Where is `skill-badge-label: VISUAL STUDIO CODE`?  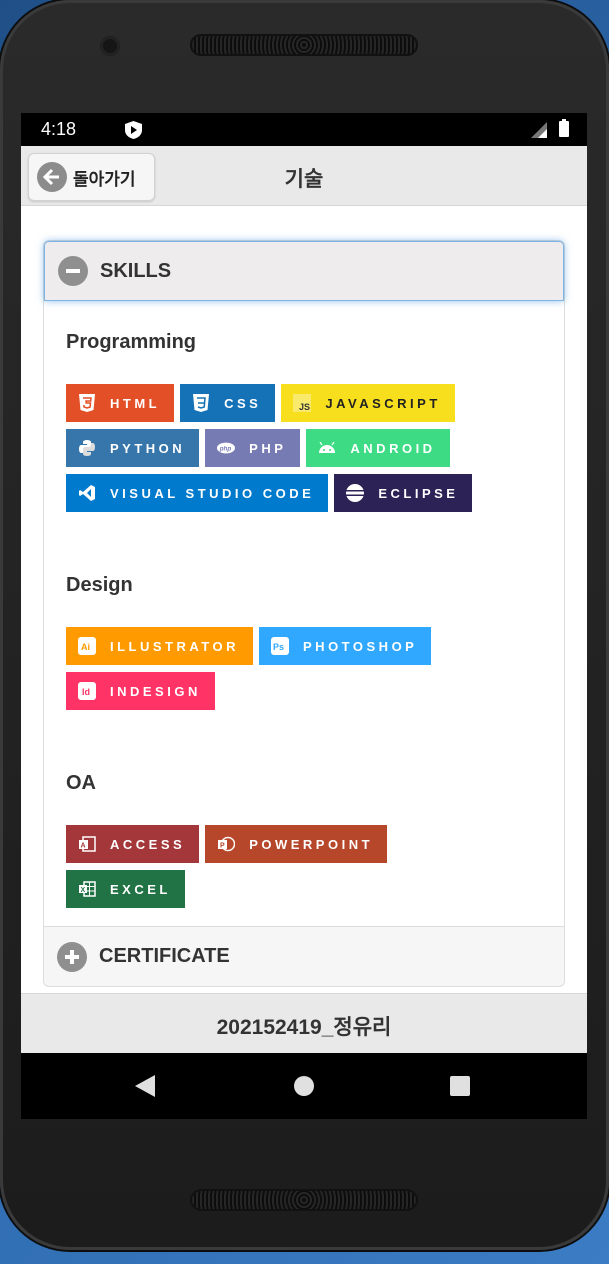
skill-badge-label: VISUAL STUDIO CODE is located at coordinates (212, 493).